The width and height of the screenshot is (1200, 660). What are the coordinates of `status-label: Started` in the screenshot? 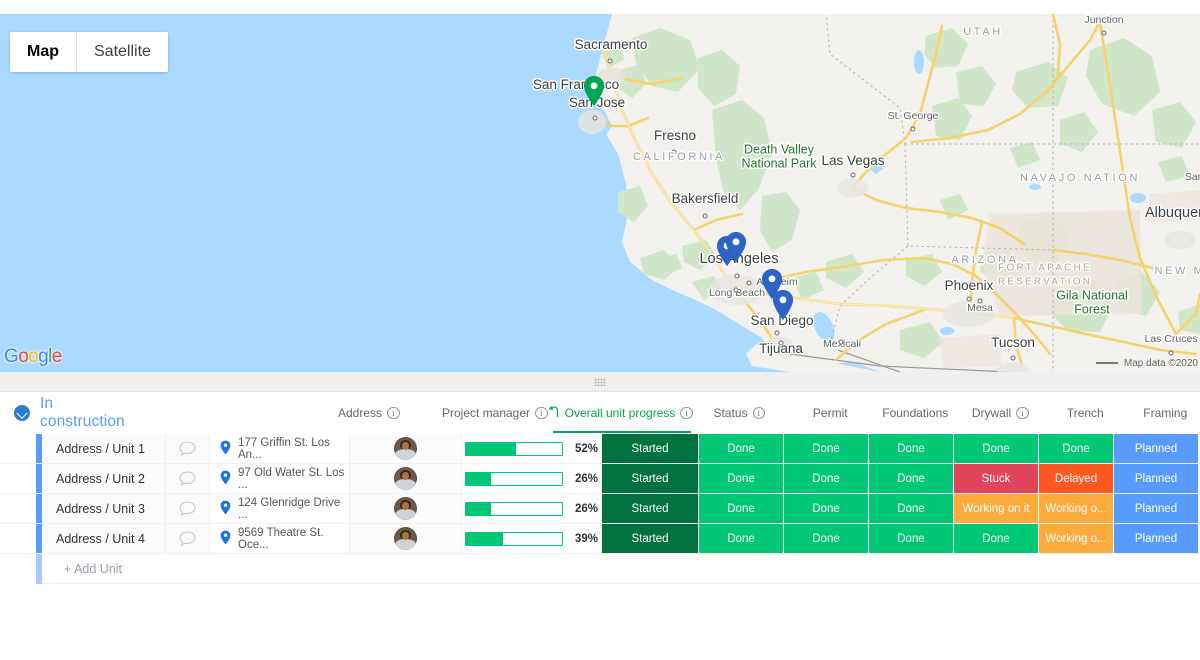 It's located at (650, 508).